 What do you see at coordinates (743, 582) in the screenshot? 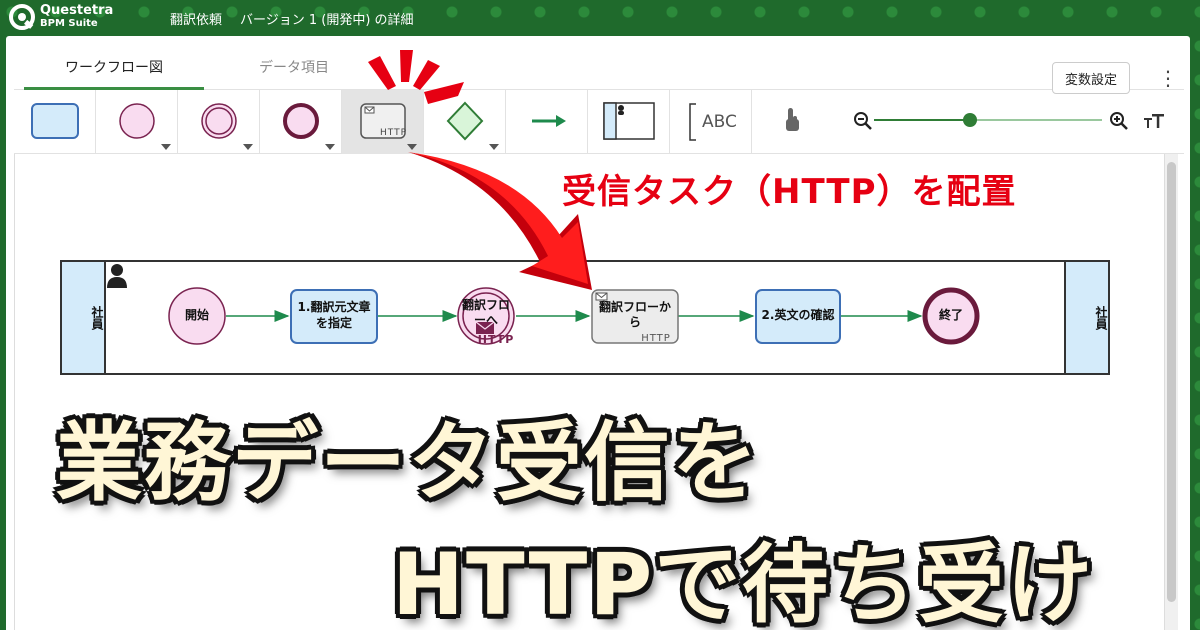
I see `headline-line2: HTTPで待ち受け` at bounding box center [743, 582].